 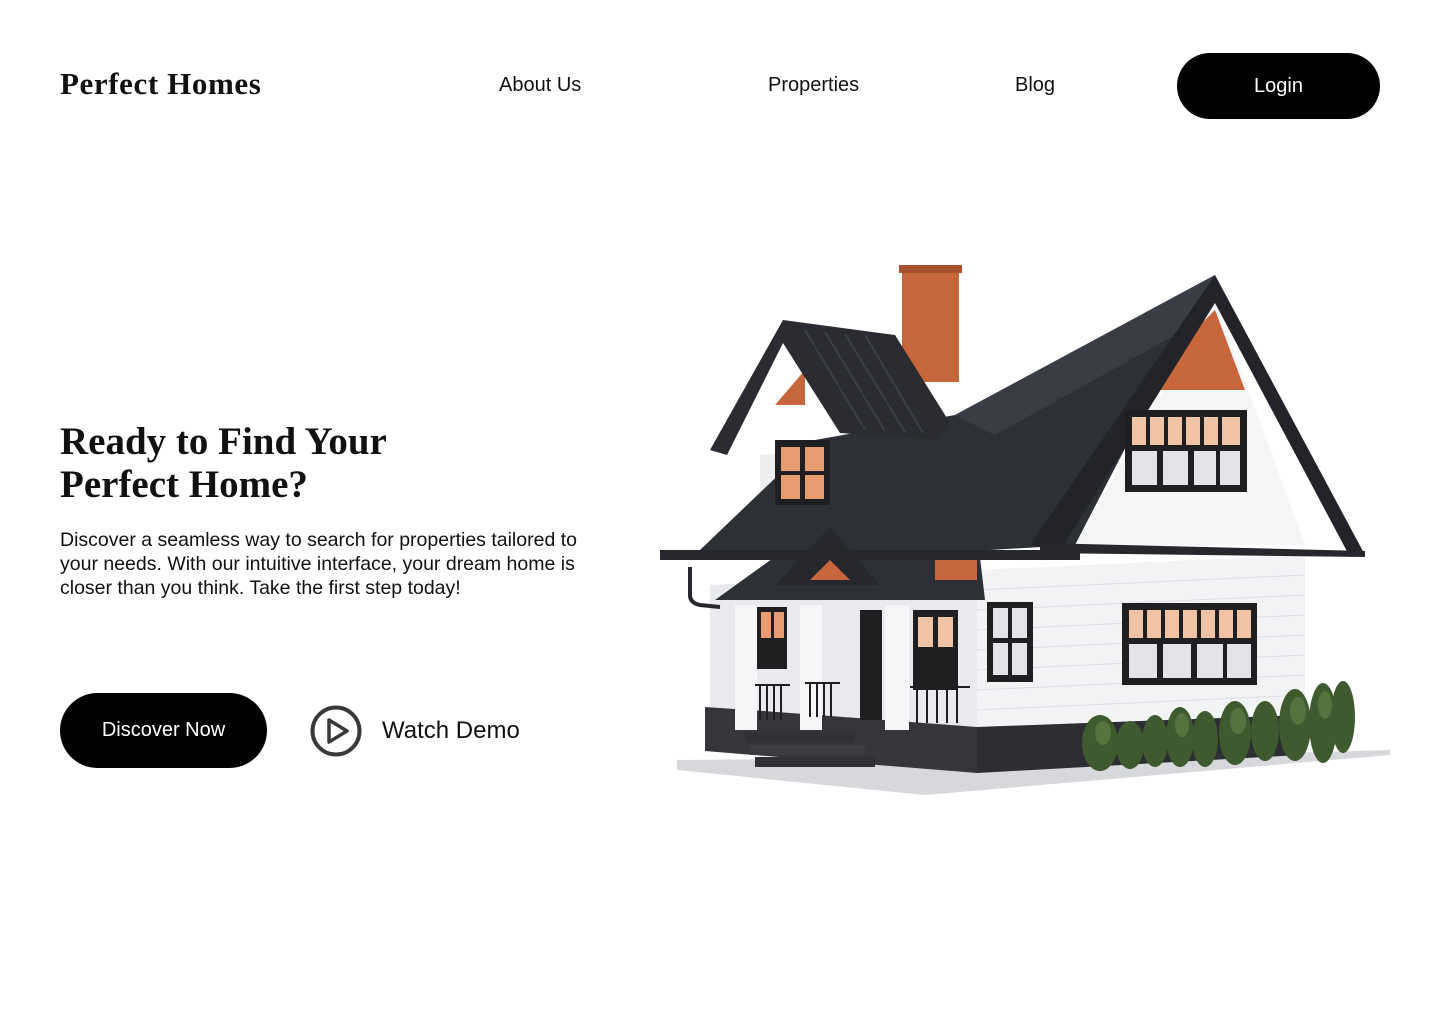 I want to click on hero-title: Ready to Find Your Perfect Home?, so click(x=320, y=463).